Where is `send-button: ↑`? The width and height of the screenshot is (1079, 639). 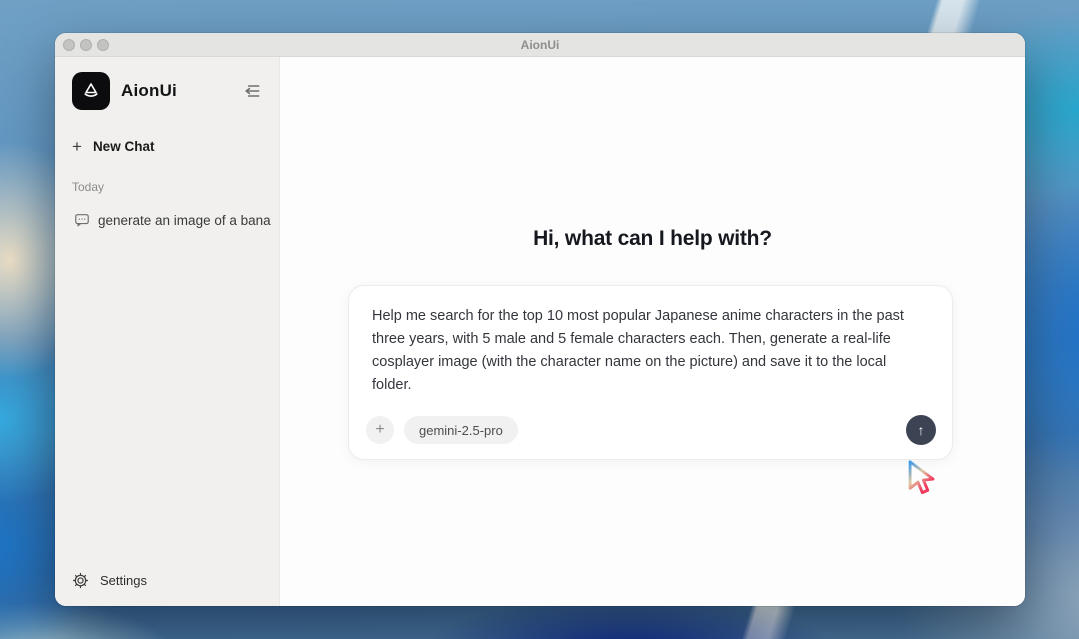 send-button: ↑ is located at coordinates (921, 430).